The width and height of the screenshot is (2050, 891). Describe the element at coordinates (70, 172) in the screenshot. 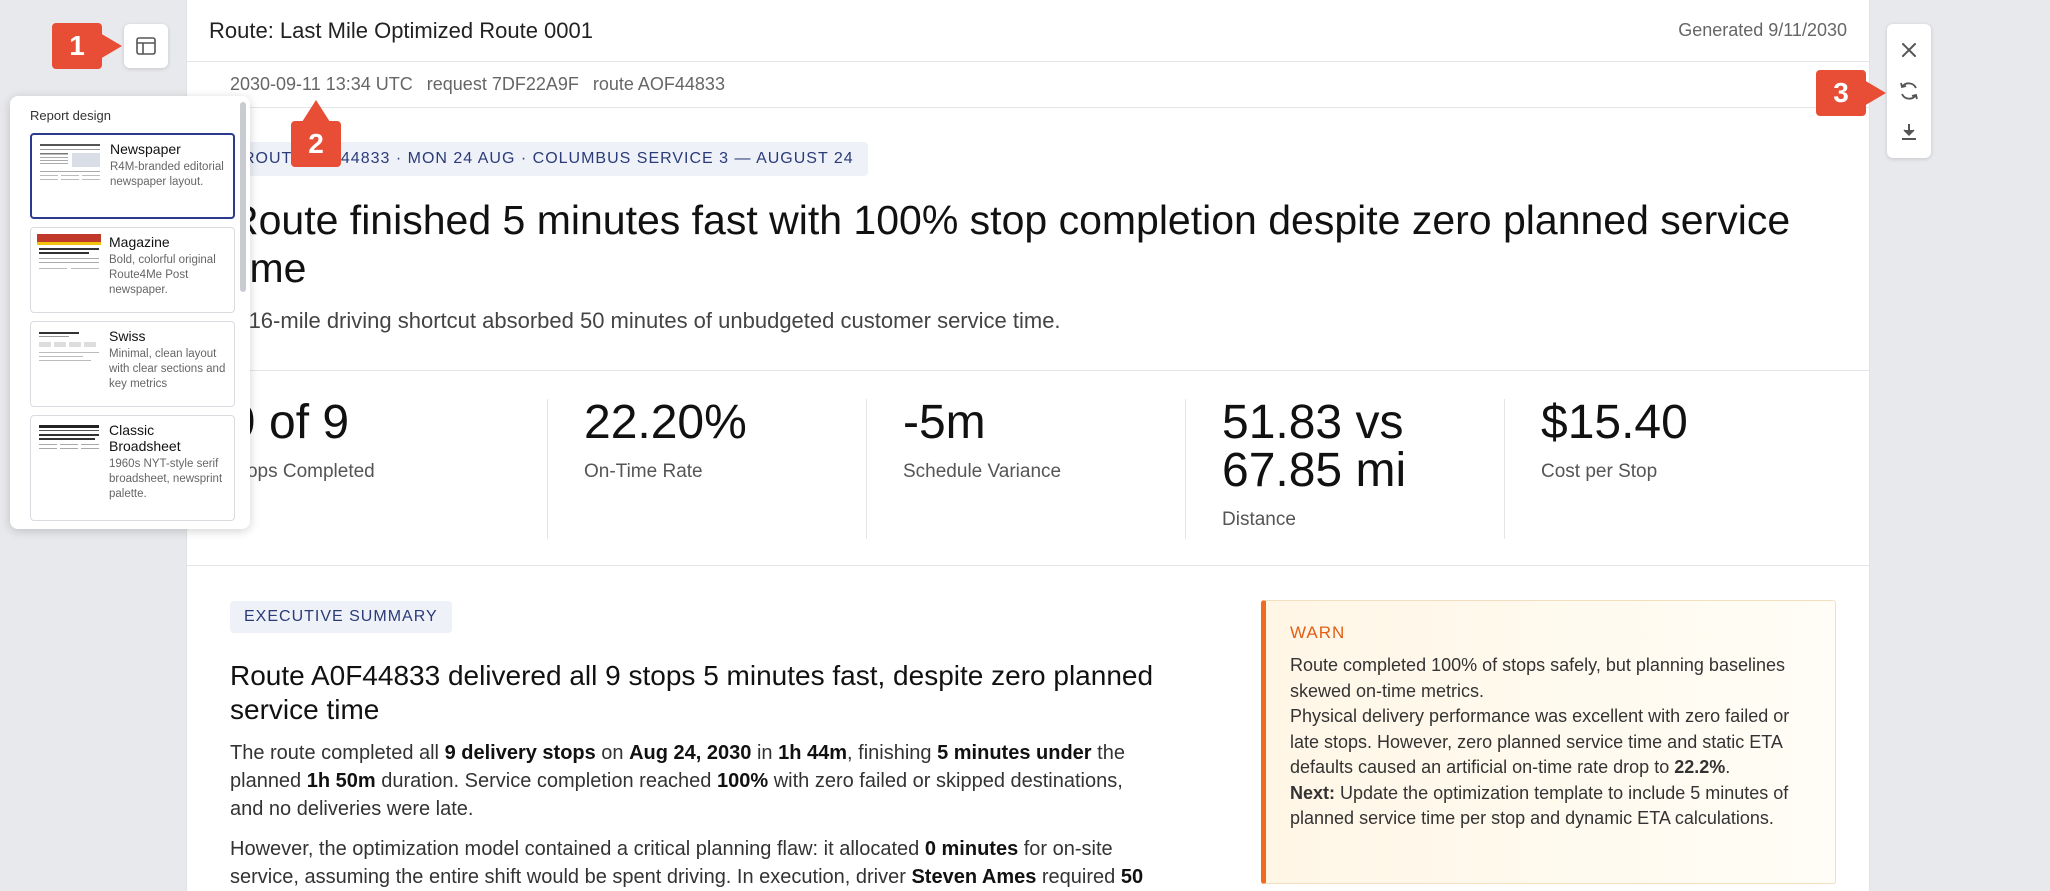

I see `newspaper-thumbnail-icon` at that location.